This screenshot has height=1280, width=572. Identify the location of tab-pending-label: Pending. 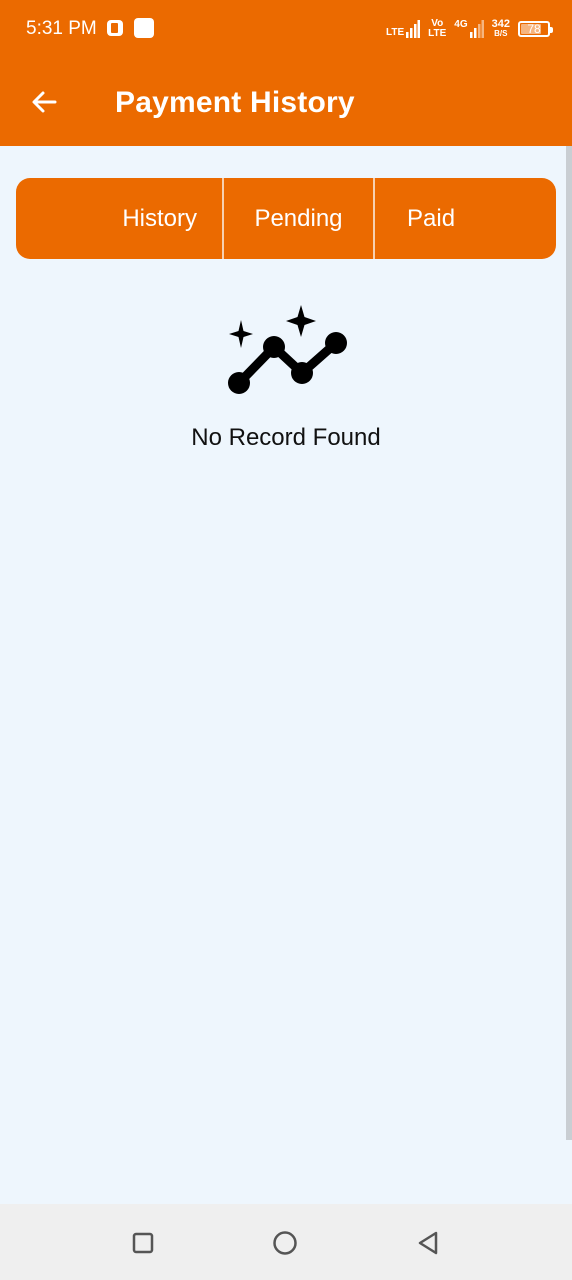
(298, 218).